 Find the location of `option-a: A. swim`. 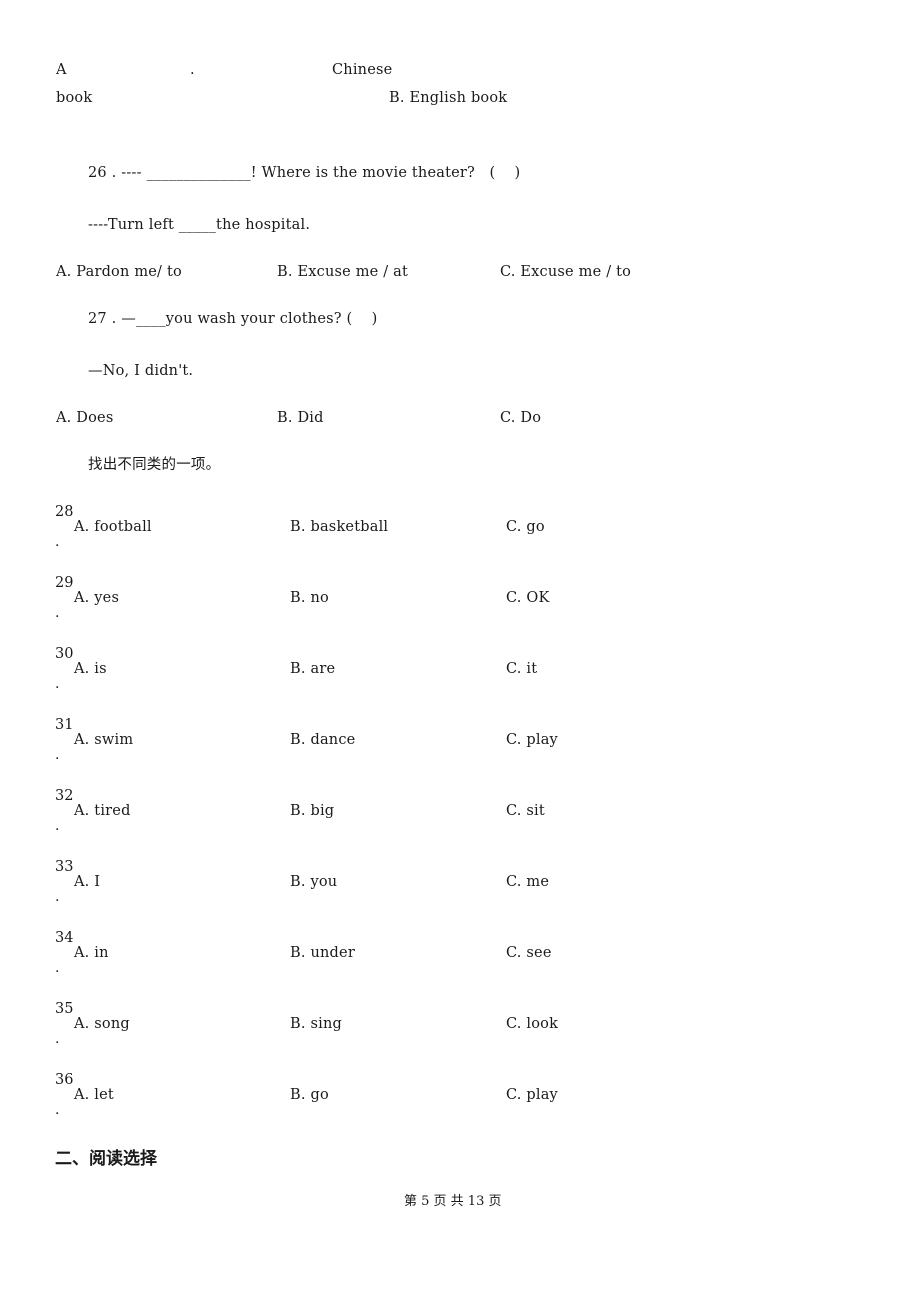

option-a: A. swim is located at coordinates (104, 740).